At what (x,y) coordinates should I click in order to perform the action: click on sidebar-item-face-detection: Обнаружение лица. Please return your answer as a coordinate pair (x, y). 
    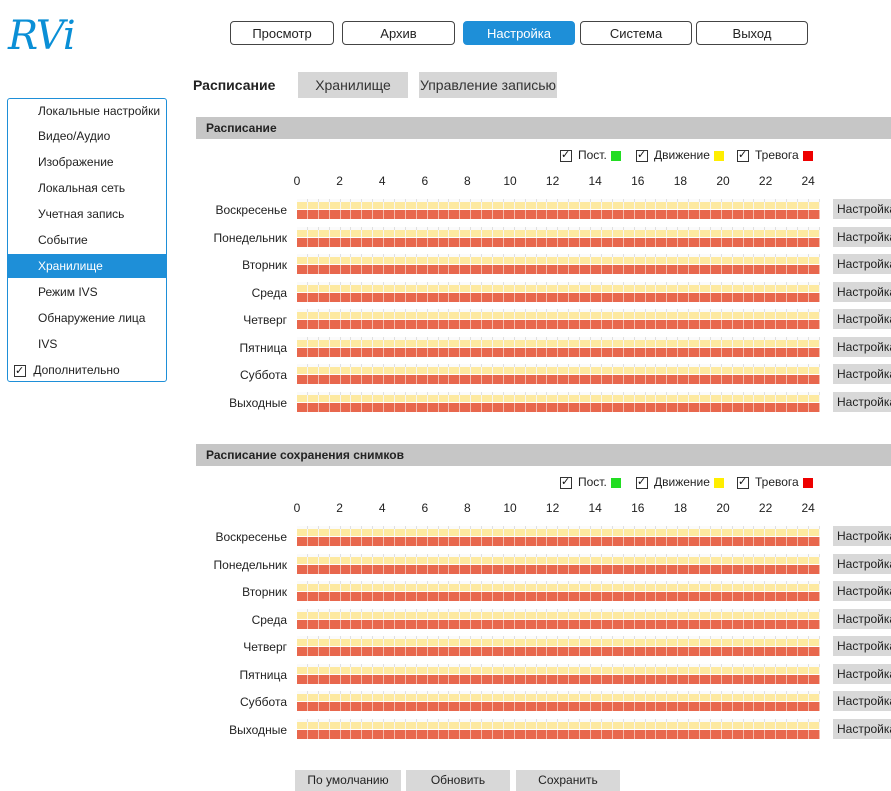
    Looking at the image, I should click on (87, 318).